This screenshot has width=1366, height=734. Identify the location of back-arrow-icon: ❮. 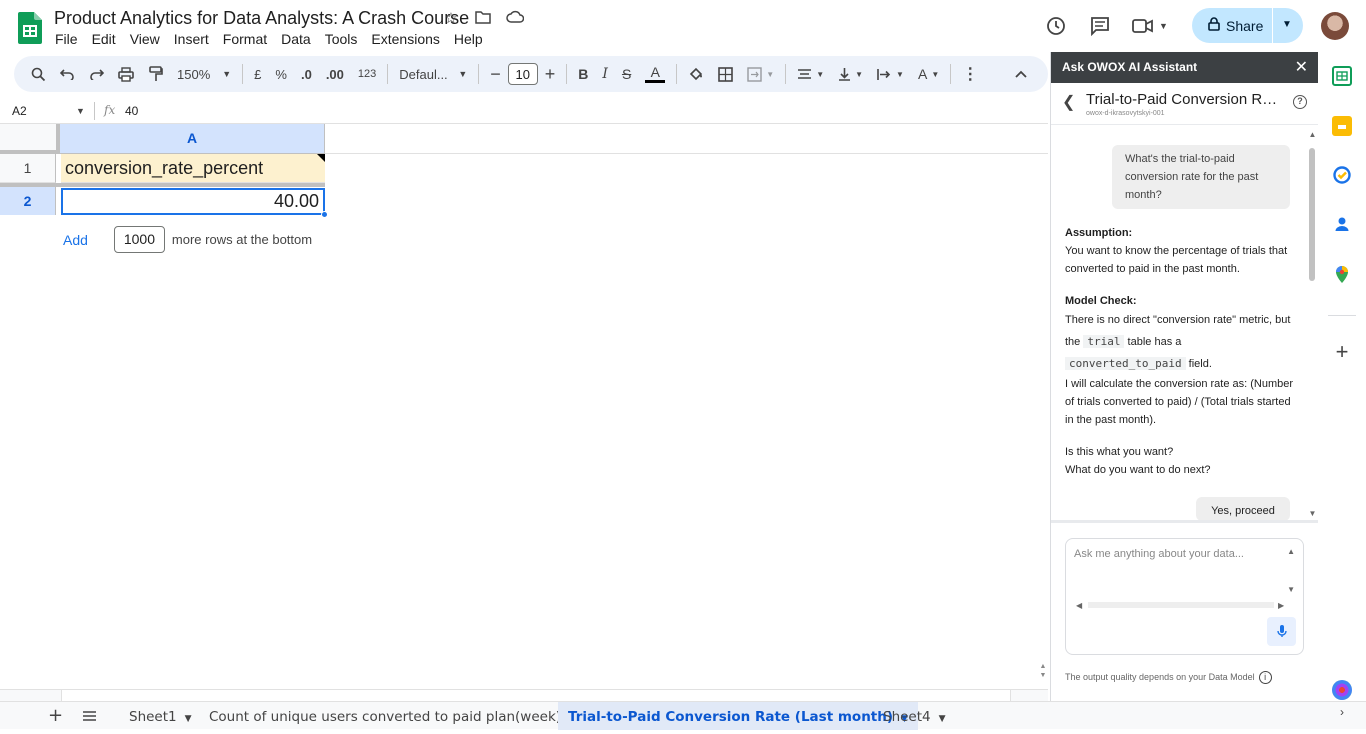
(1068, 102).